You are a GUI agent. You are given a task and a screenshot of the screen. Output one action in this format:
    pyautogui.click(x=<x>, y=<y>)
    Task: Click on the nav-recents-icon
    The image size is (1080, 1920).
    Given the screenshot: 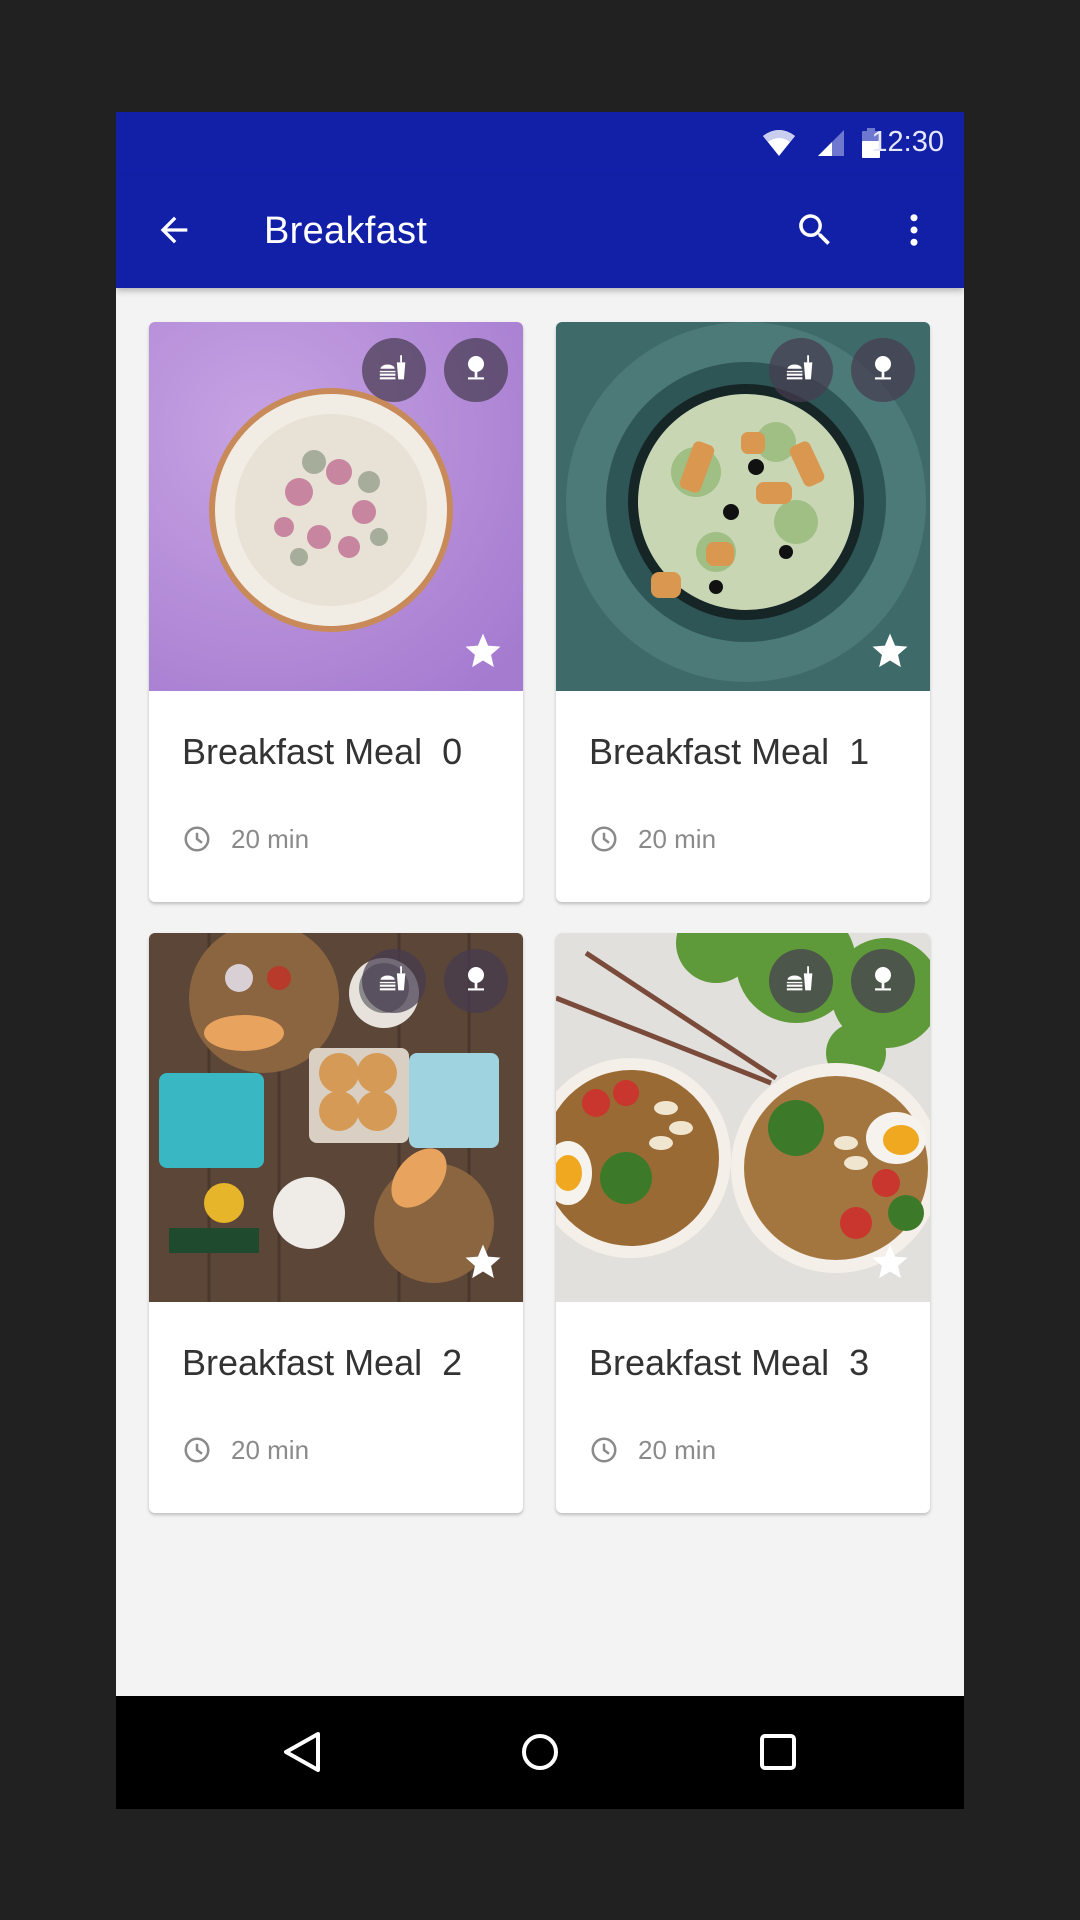 What is the action you would take?
    pyautogui.click(x=778, y=1754)
    